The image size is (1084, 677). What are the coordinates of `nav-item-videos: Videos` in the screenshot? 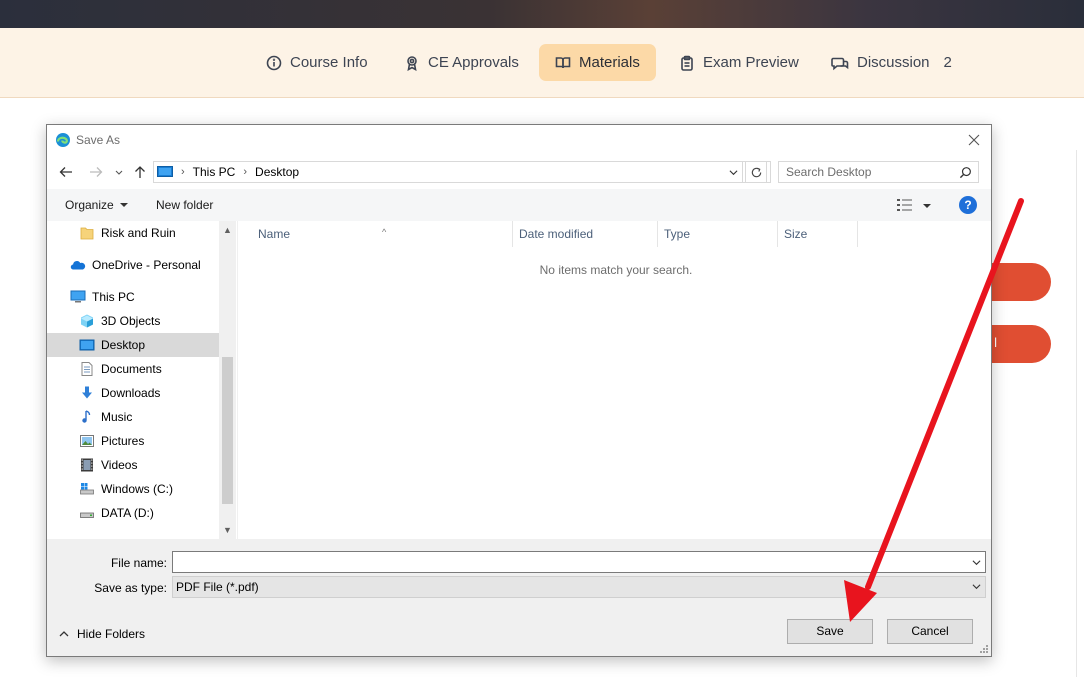 It's located at (133, 465).